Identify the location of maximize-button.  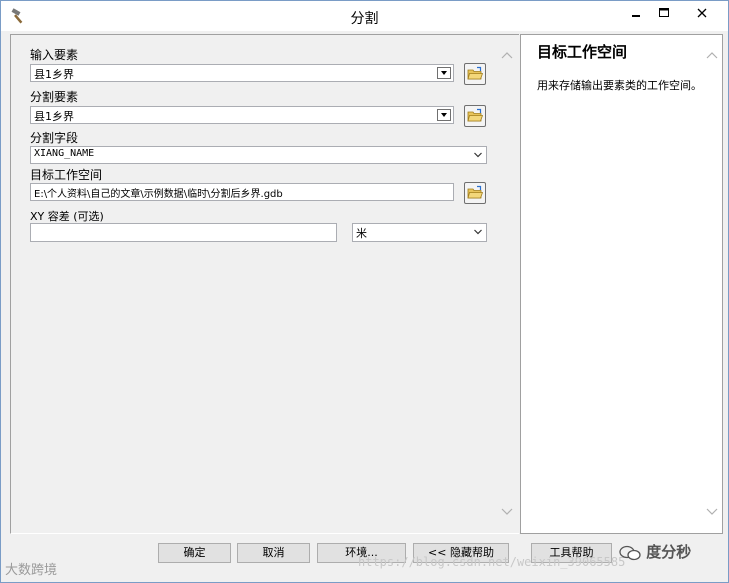
(664, 13).